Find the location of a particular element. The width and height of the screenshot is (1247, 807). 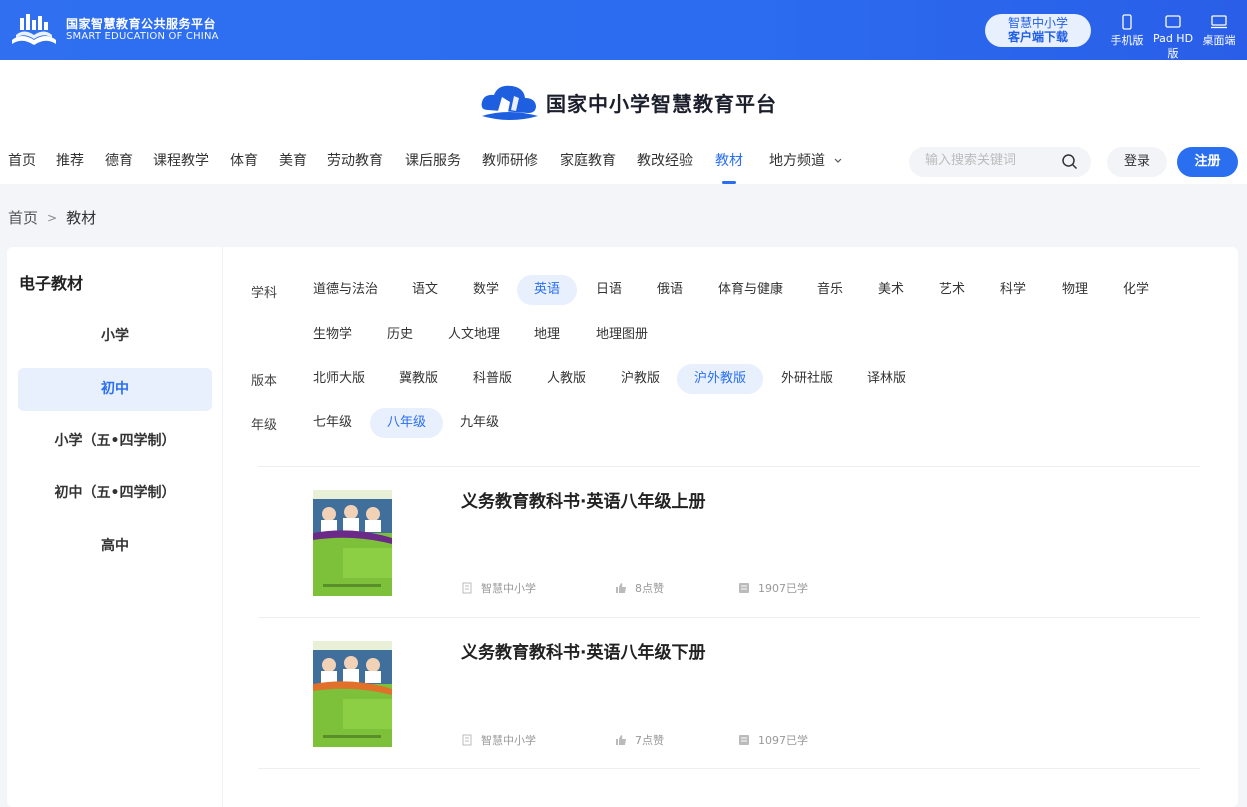

nav-active-indicator is located at coordinates (729, 182).